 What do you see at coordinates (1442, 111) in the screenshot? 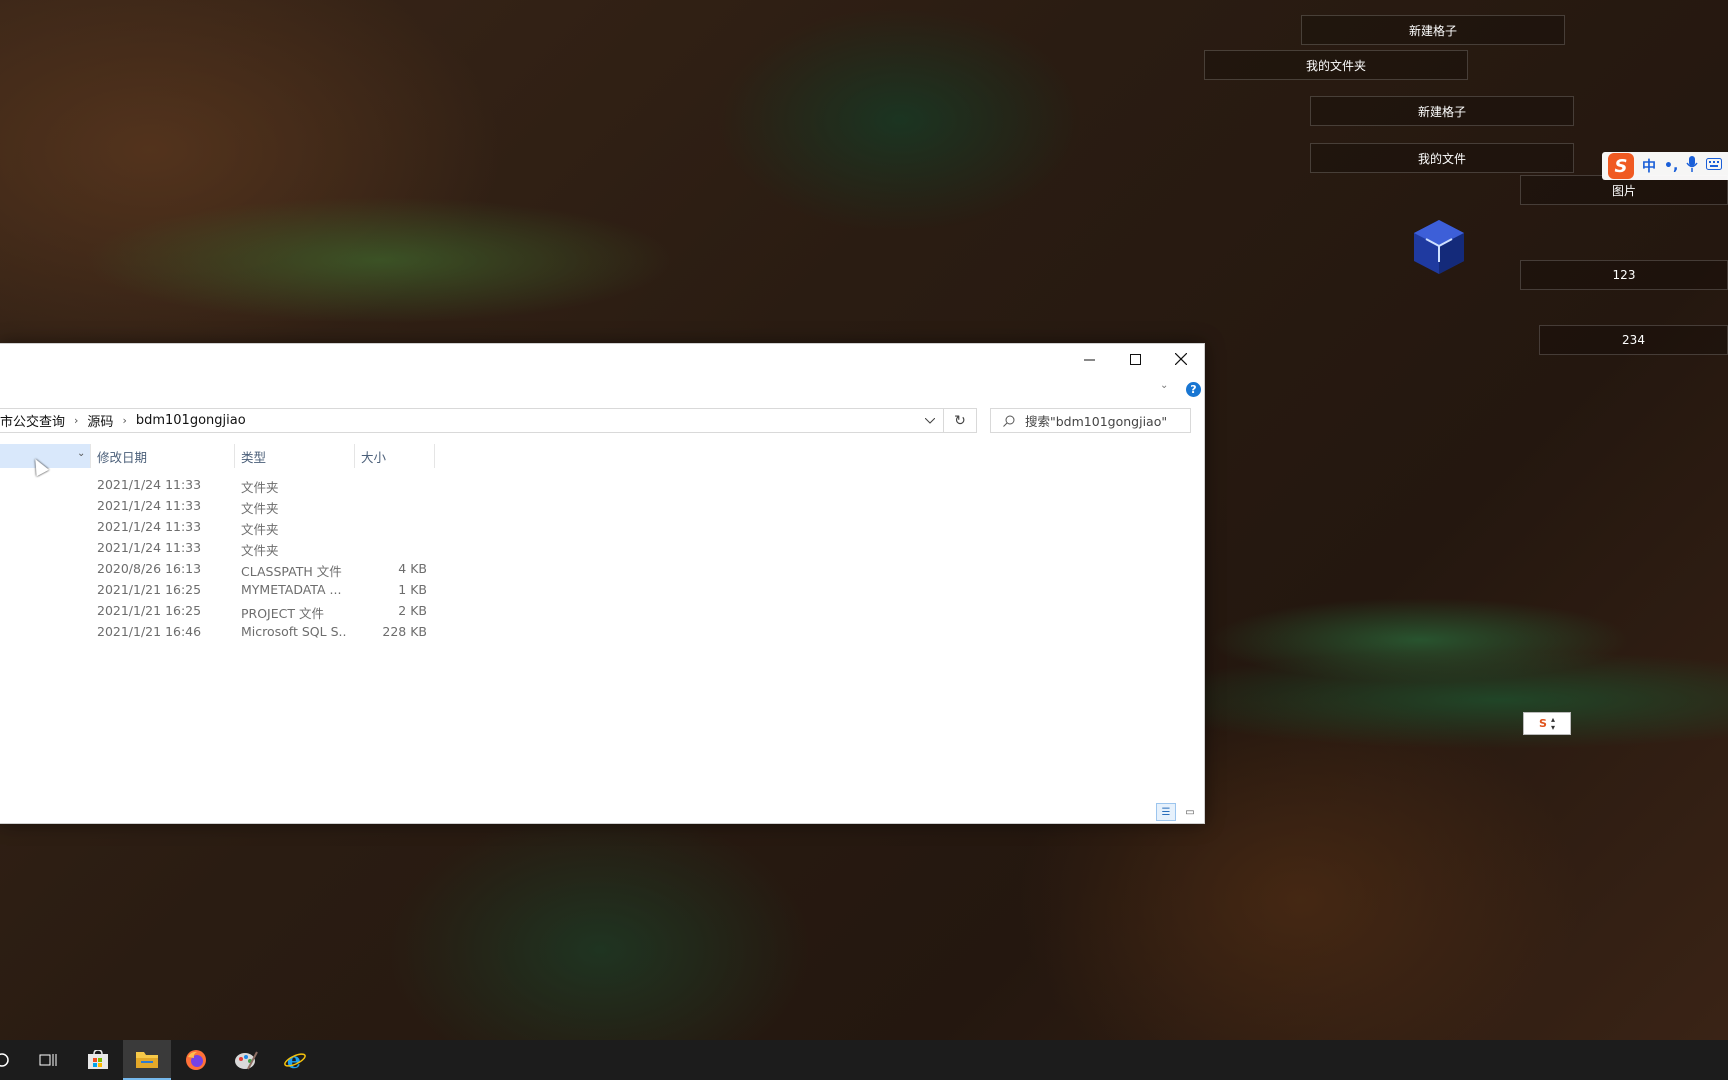
I see `desktop-fence-new-grid-2: 新建格子` at bounding box center [1442, 111].